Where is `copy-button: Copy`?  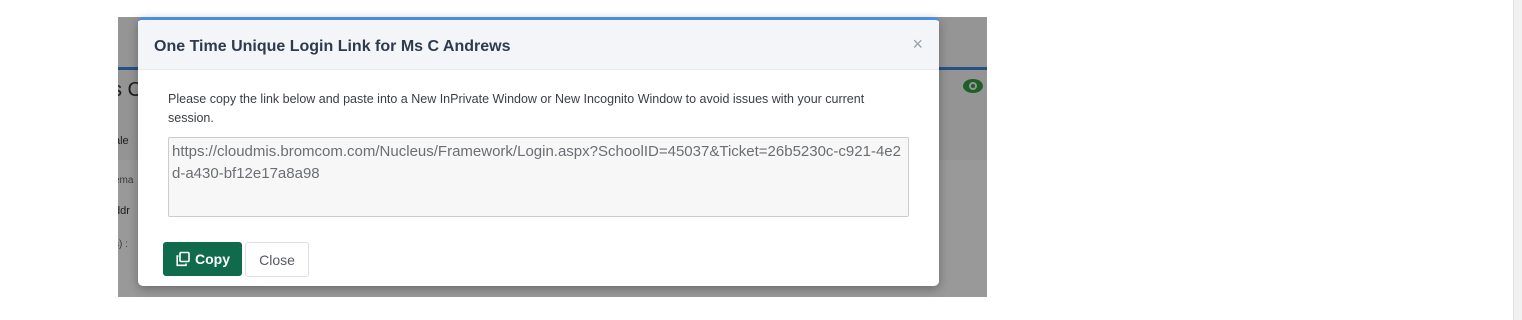
copy-button: Copy is located at coordinates (202, 259).